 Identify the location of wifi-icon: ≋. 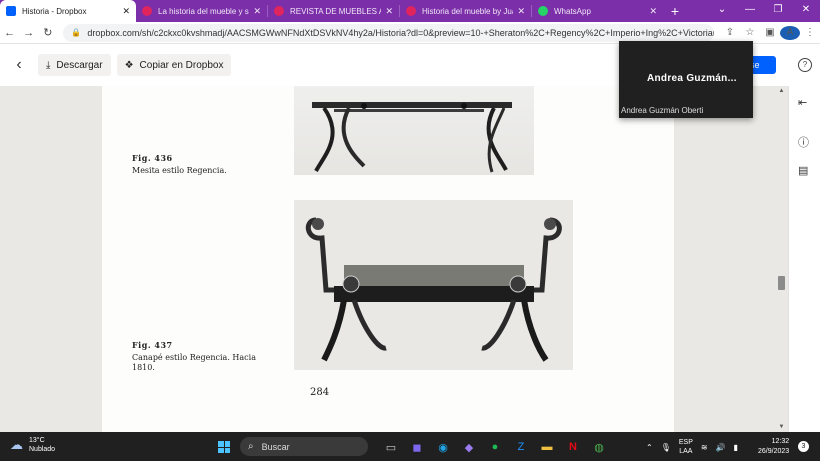
(704, 447).